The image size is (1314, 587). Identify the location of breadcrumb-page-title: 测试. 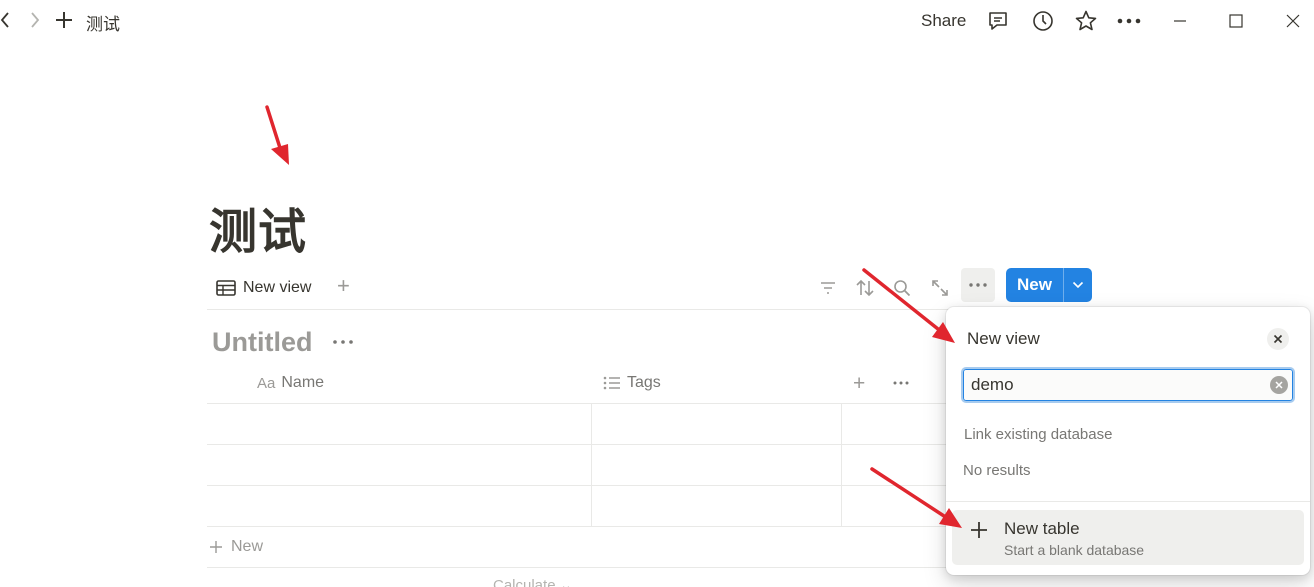
(103, 22).